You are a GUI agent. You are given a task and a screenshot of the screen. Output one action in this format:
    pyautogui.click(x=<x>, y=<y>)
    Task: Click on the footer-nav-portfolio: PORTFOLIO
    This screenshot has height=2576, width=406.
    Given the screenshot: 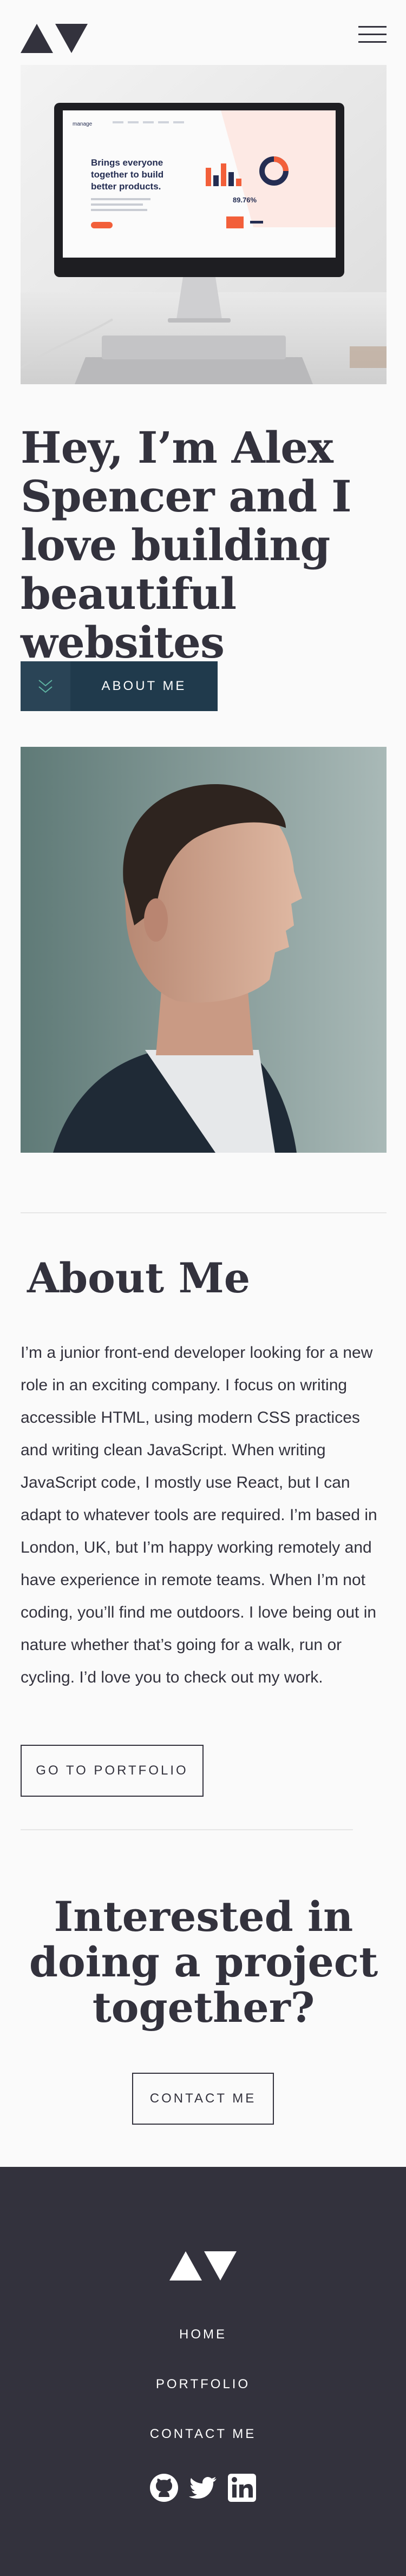 What is the action you would take?
    pyautogui.click(x=203, y=2384)
    